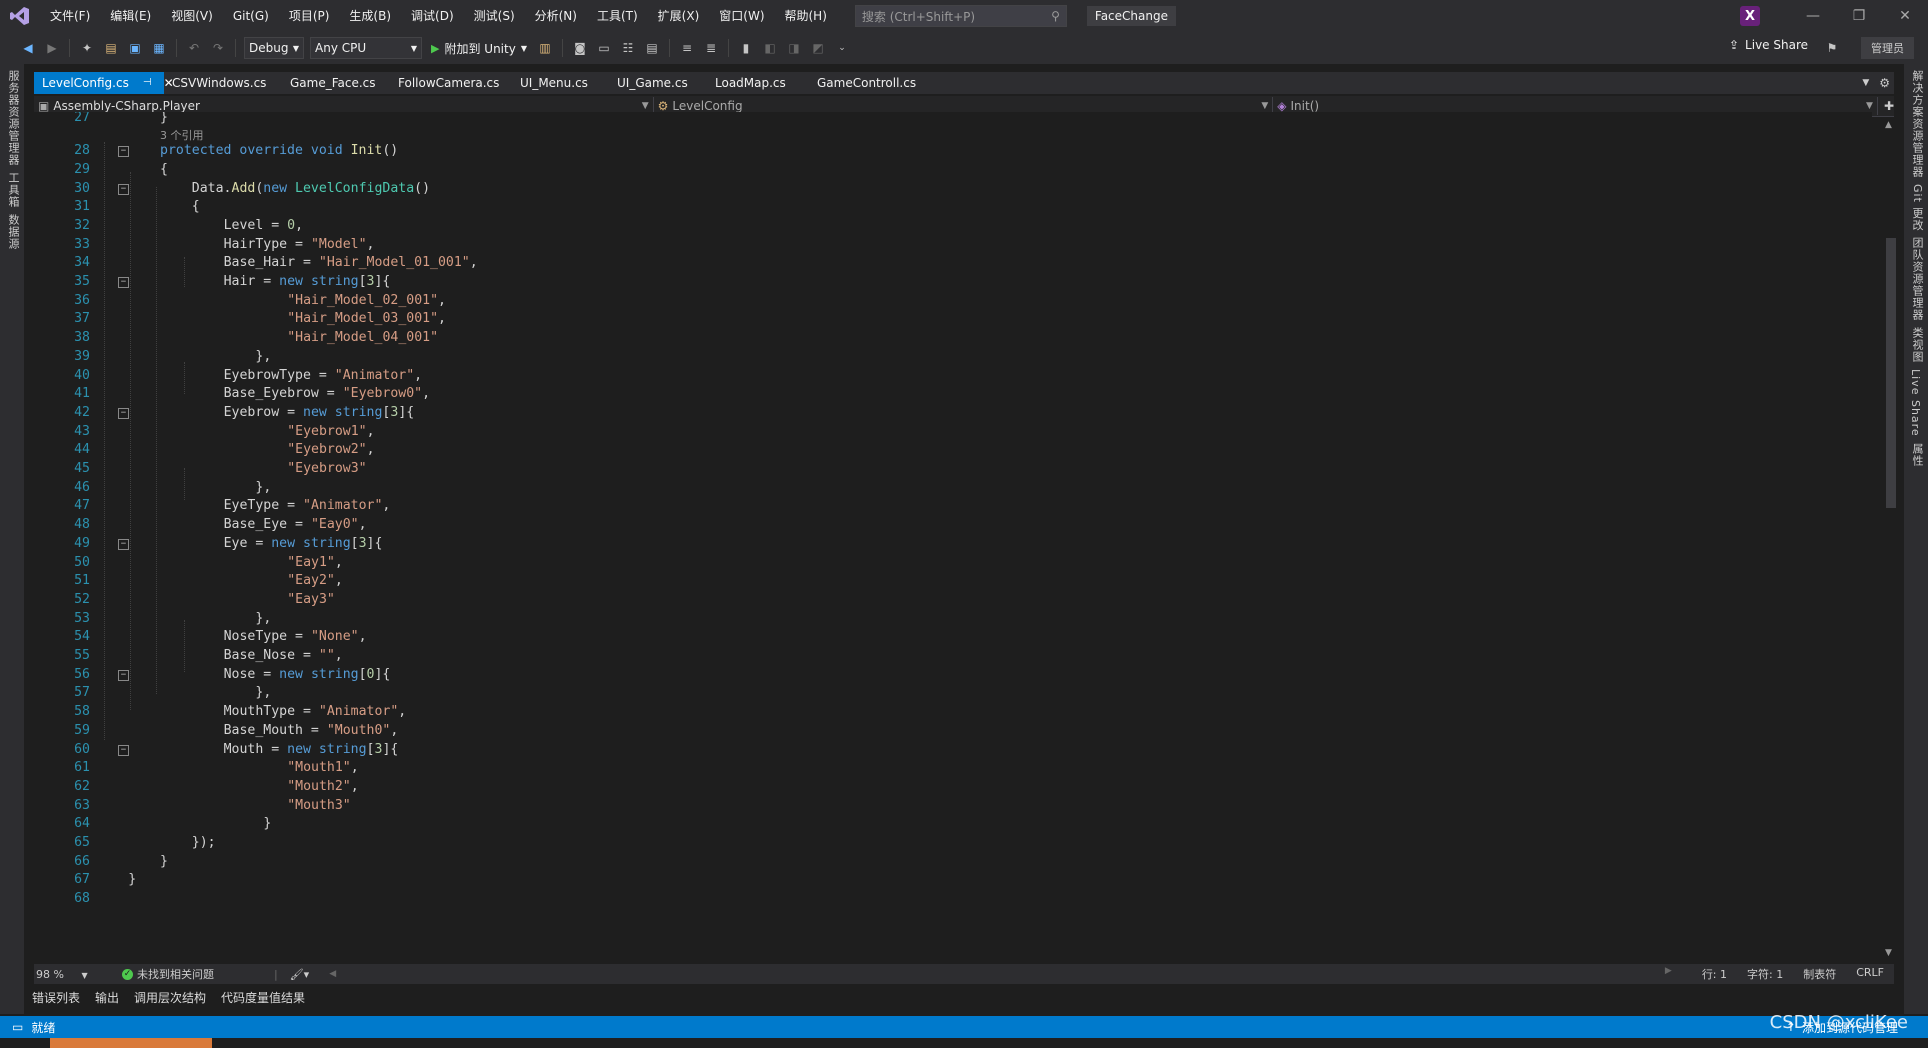 This screenshot has width=1928, height=1048. What do you see at coordinates (111, 48) in the screenshot?
I see `open-file-icon: ▤` at bounding box center [111, 48].